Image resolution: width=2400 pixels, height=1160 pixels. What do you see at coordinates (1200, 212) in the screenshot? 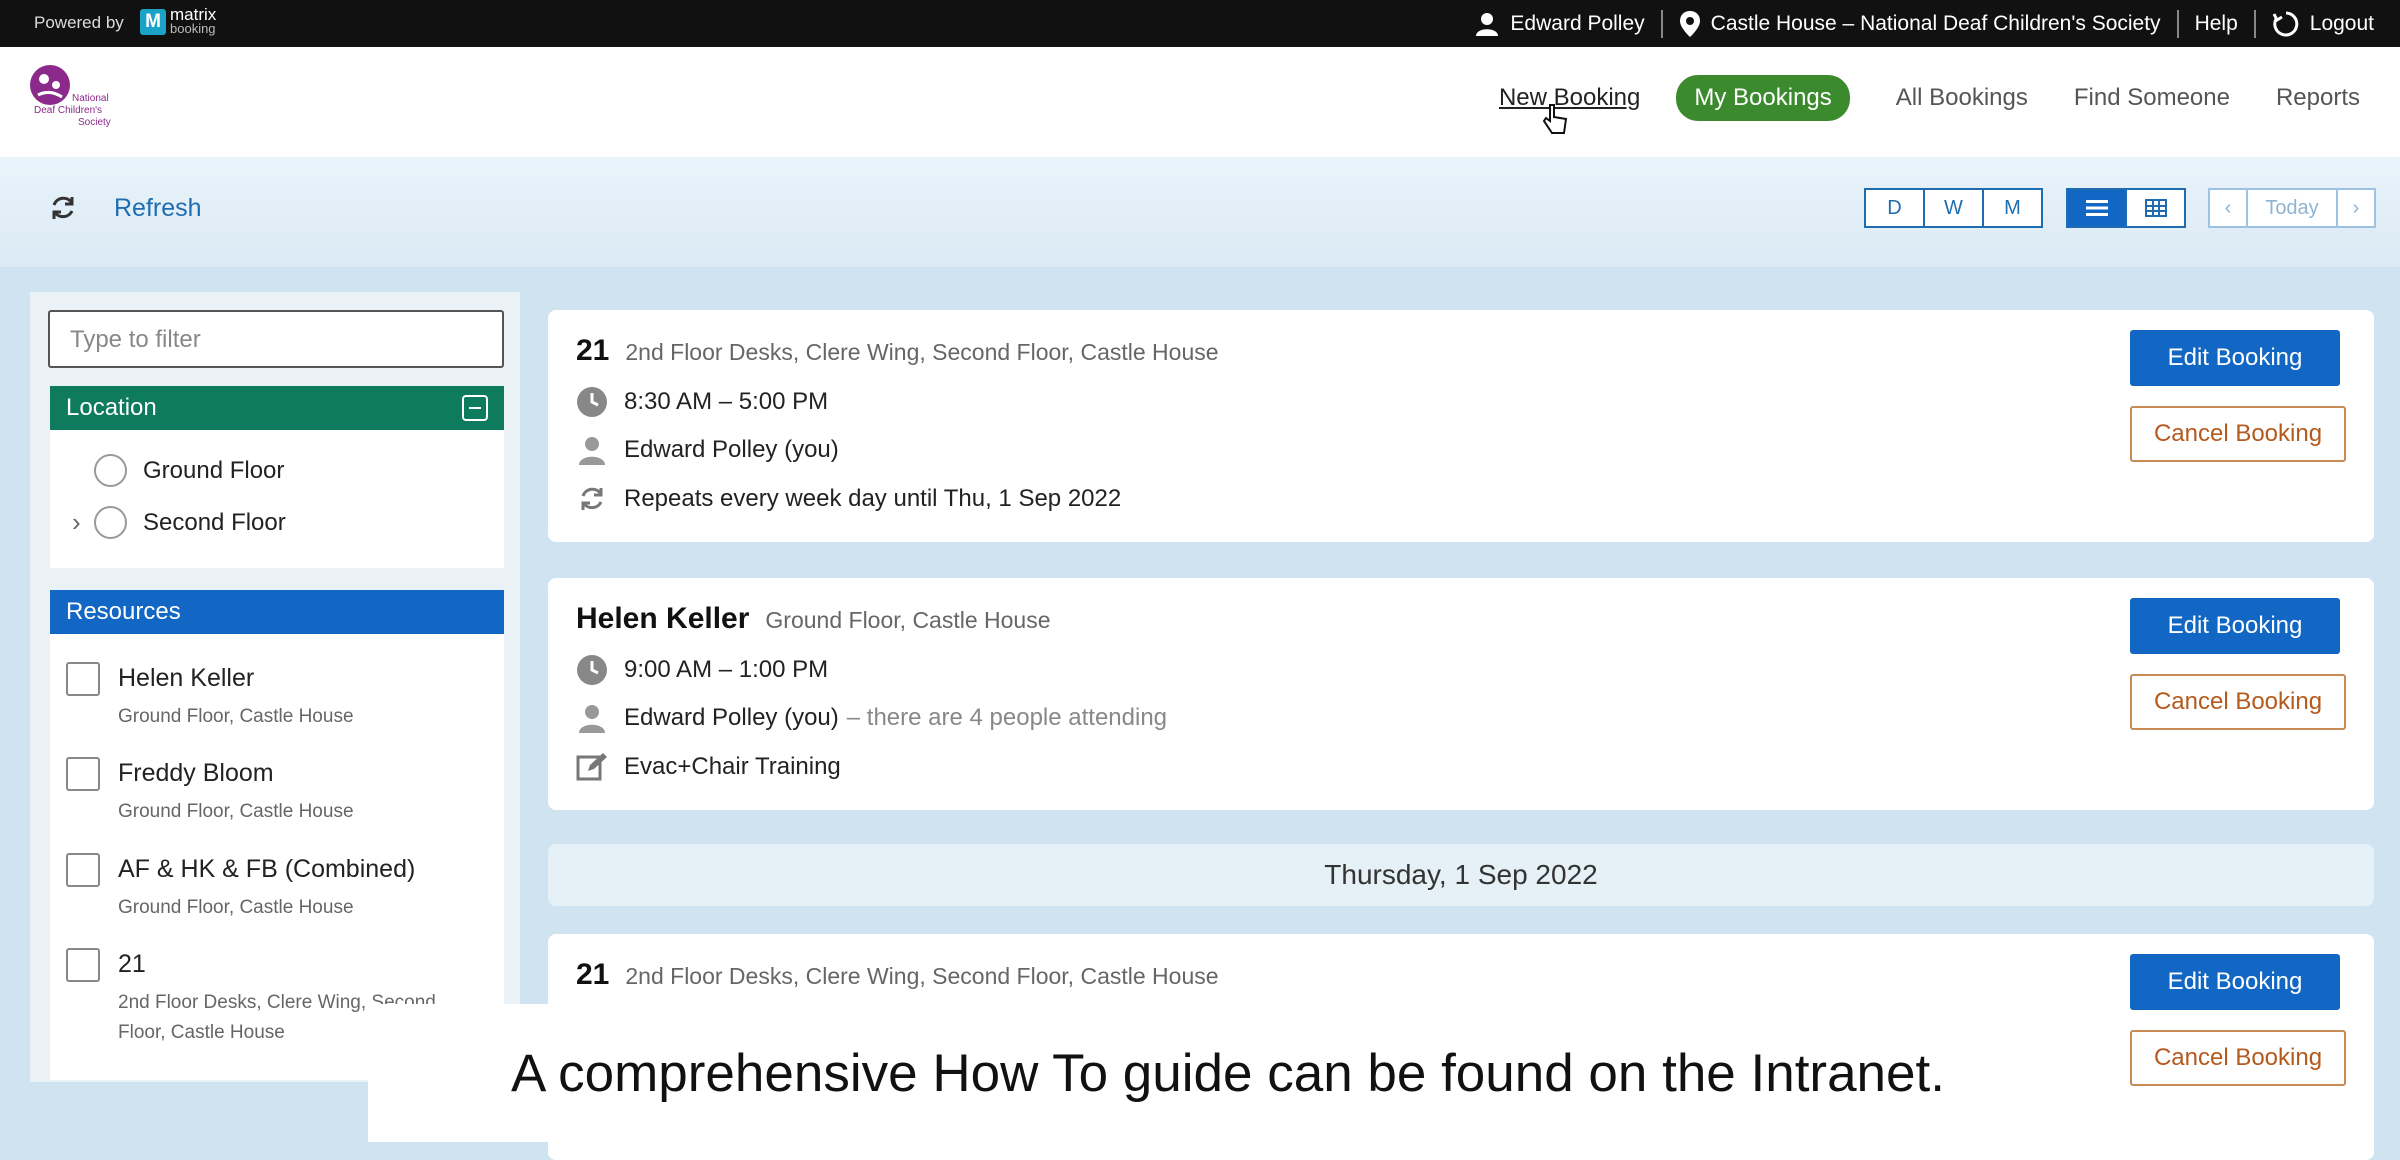
I see `toolbar: Refresh D W M ‹ Today ›` at bounding box center [1200, 212].